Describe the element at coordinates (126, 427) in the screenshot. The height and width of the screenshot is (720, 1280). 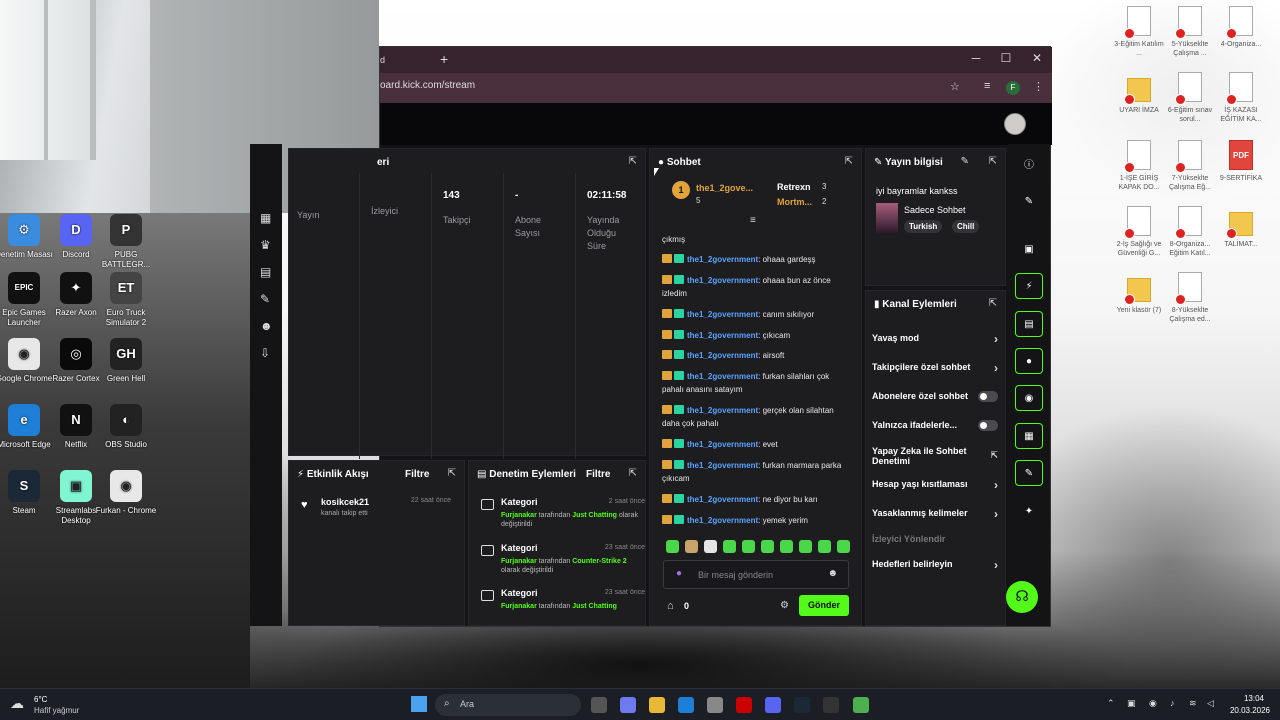
I see `desktop-icon: ◐ OBS Studio` at that location.